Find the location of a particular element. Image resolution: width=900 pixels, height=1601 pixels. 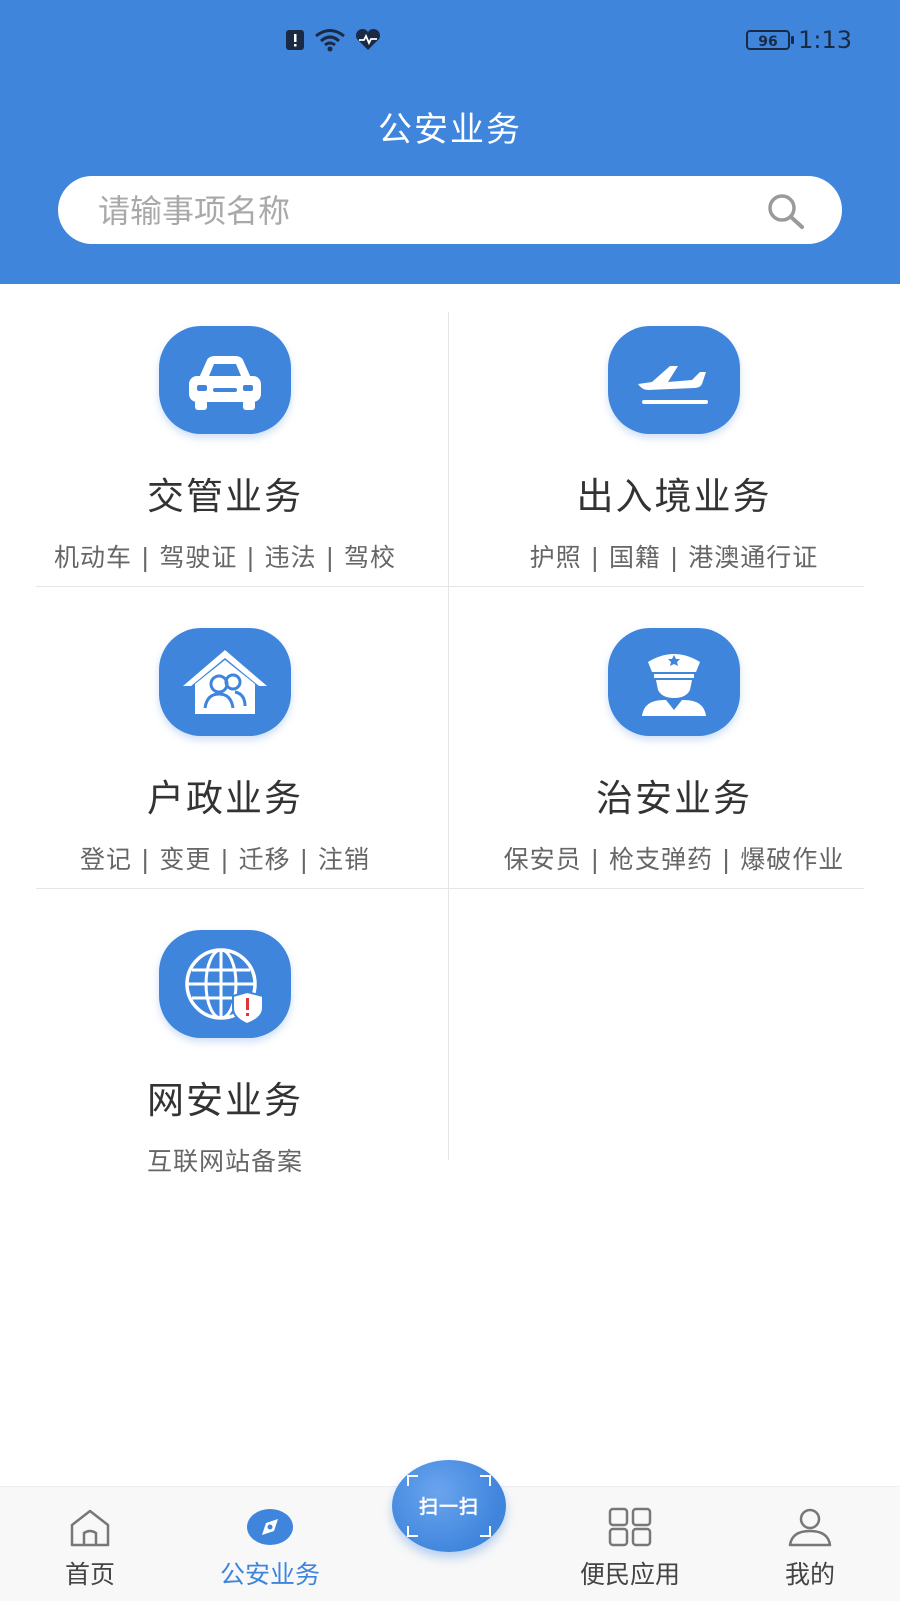

service-desc: 护照 | 国籍 | 港澳通行证 is located at coordinates (674, 557).